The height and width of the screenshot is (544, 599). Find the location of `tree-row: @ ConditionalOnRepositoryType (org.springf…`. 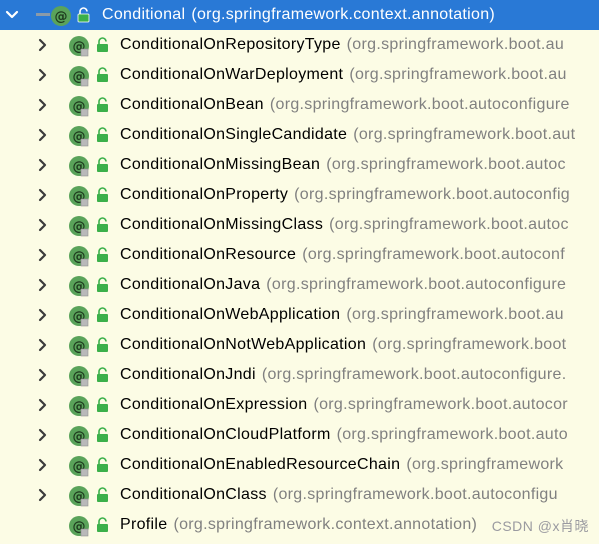

tree-row: @ ConditionalOnRepositoryType (org.springf… is located at coordinates (299, 45).